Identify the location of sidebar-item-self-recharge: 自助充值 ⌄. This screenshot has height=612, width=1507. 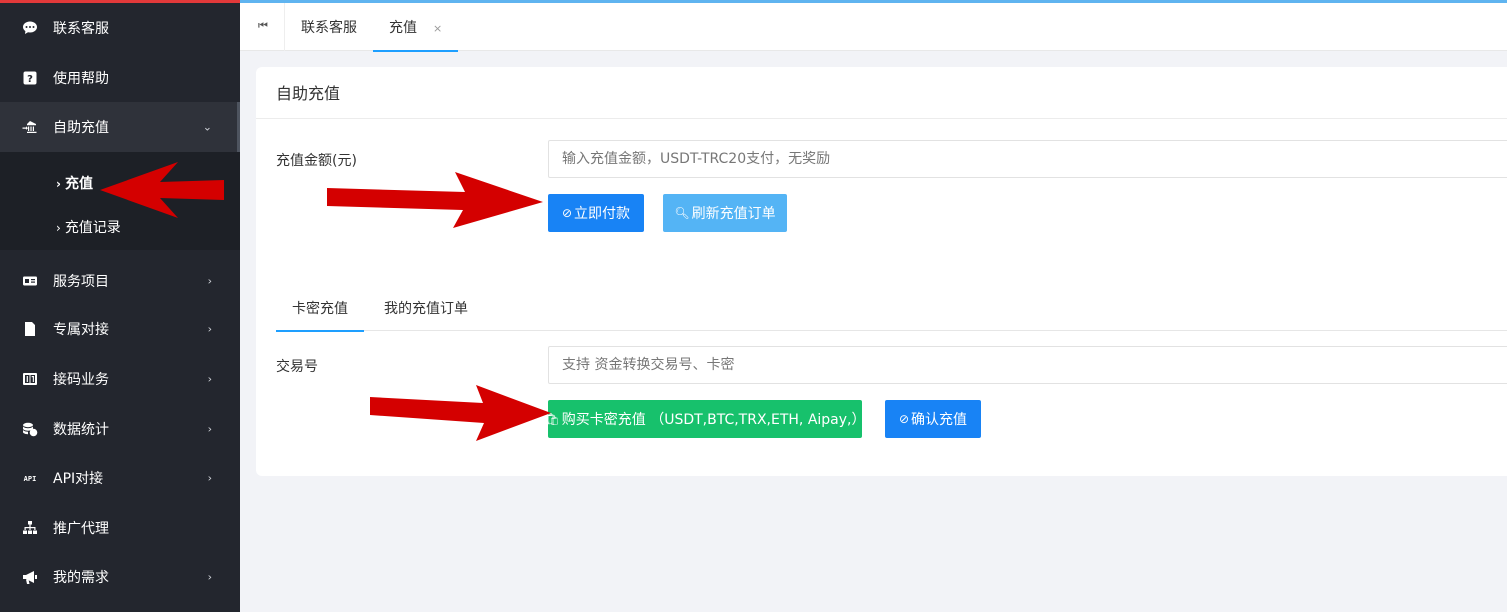
(120, 127).